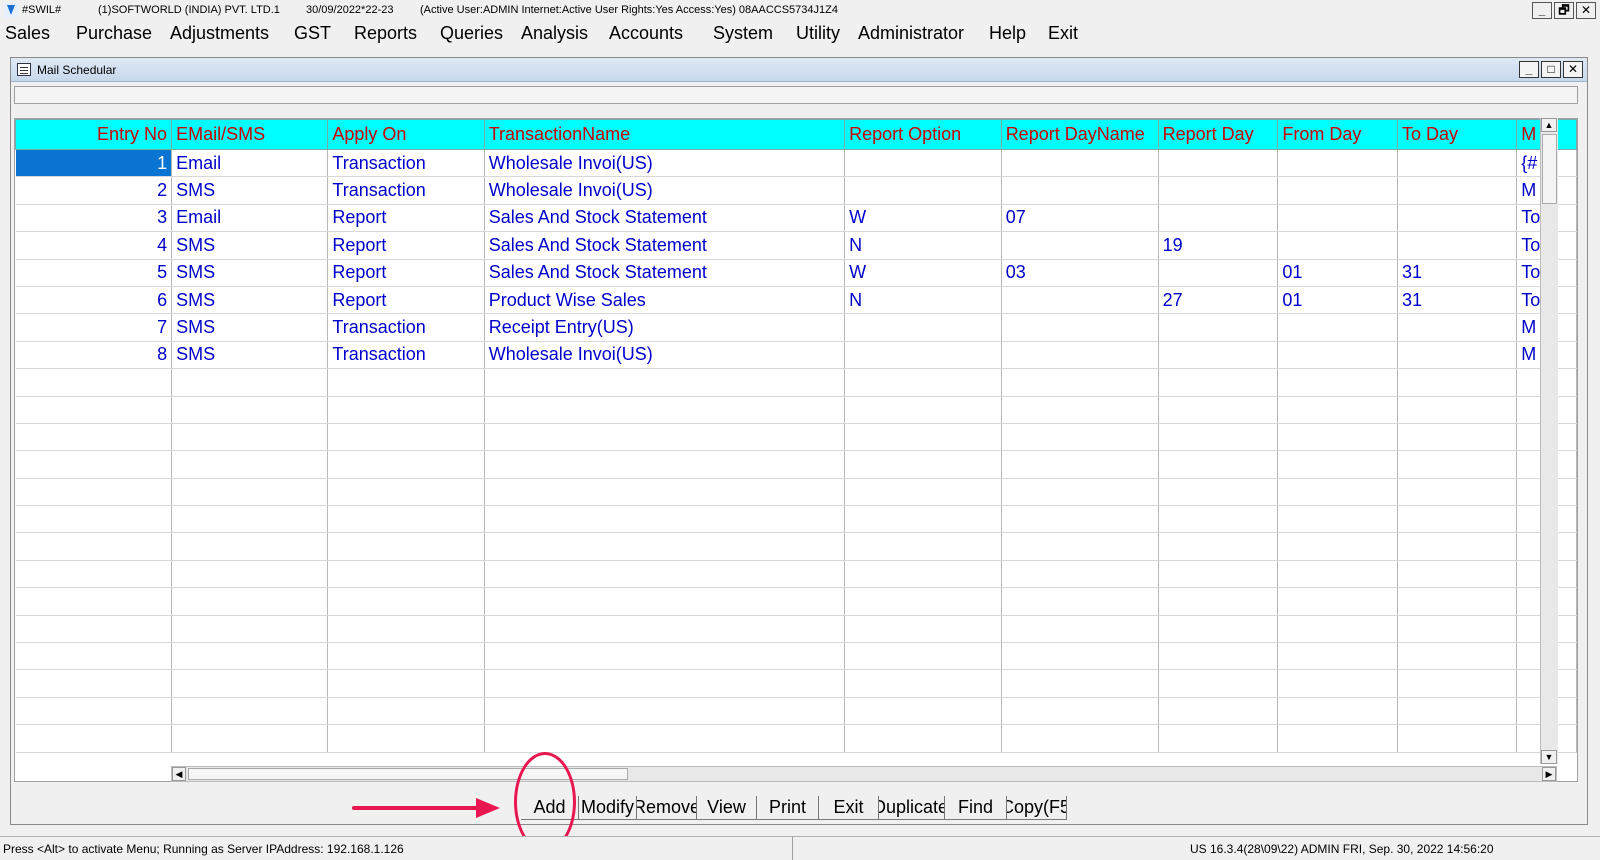  I want to click on table-cell: Product Wise Sales, so click(665, 300).